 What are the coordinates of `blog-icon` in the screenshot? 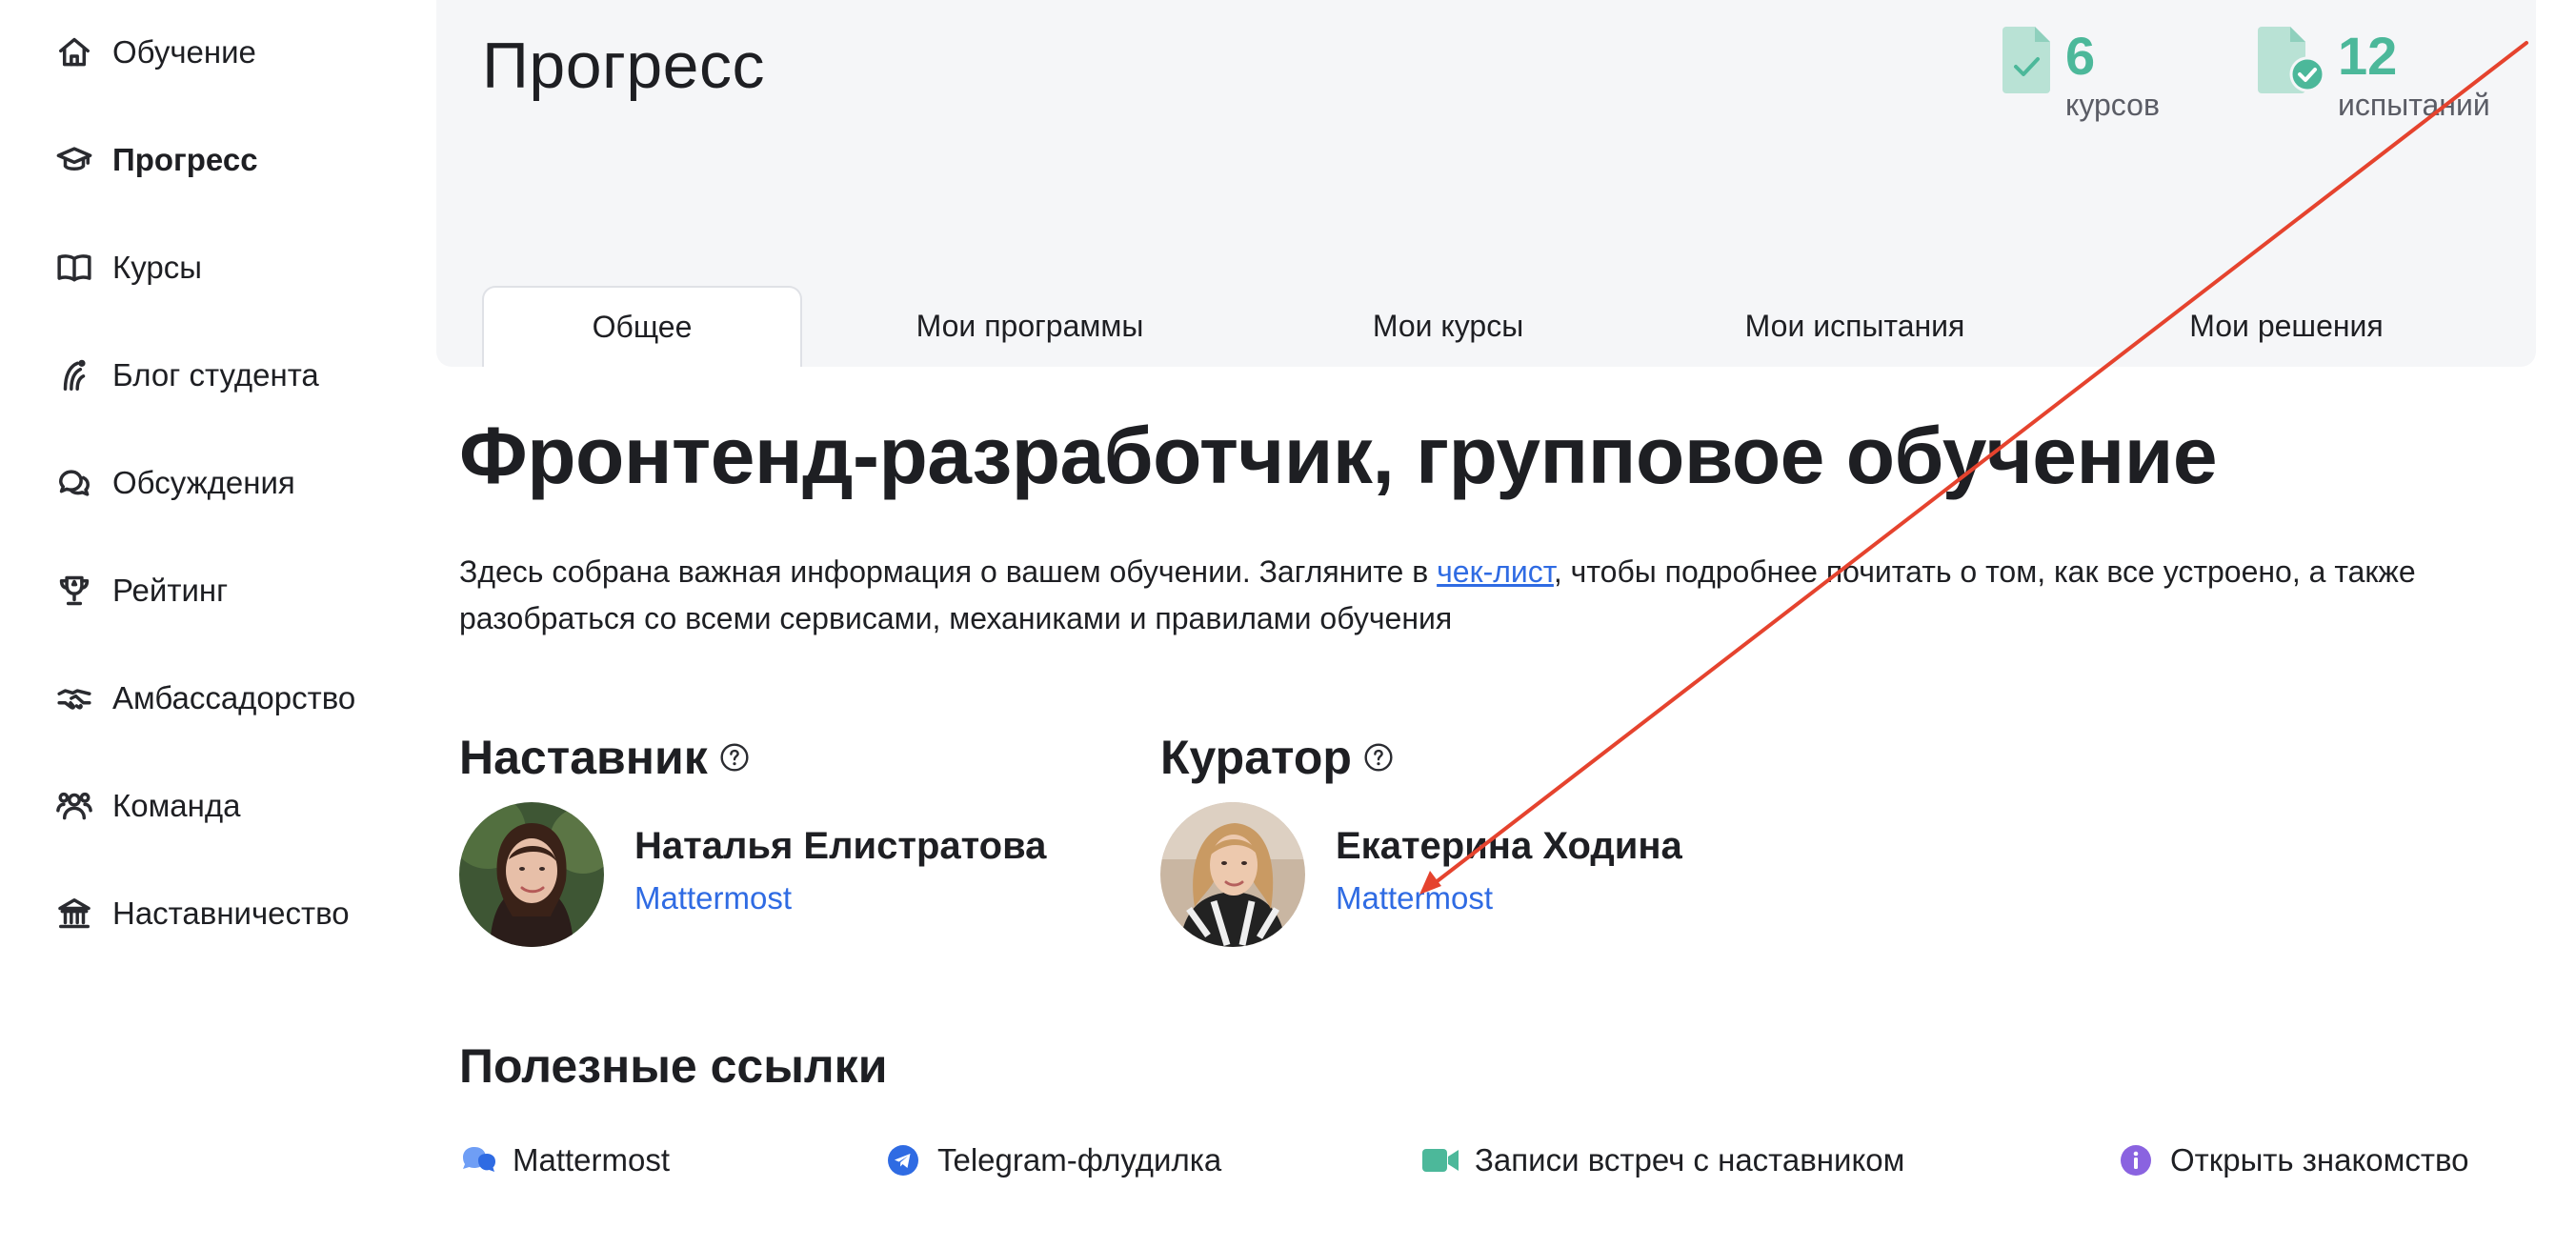 It's located at (74, 375).